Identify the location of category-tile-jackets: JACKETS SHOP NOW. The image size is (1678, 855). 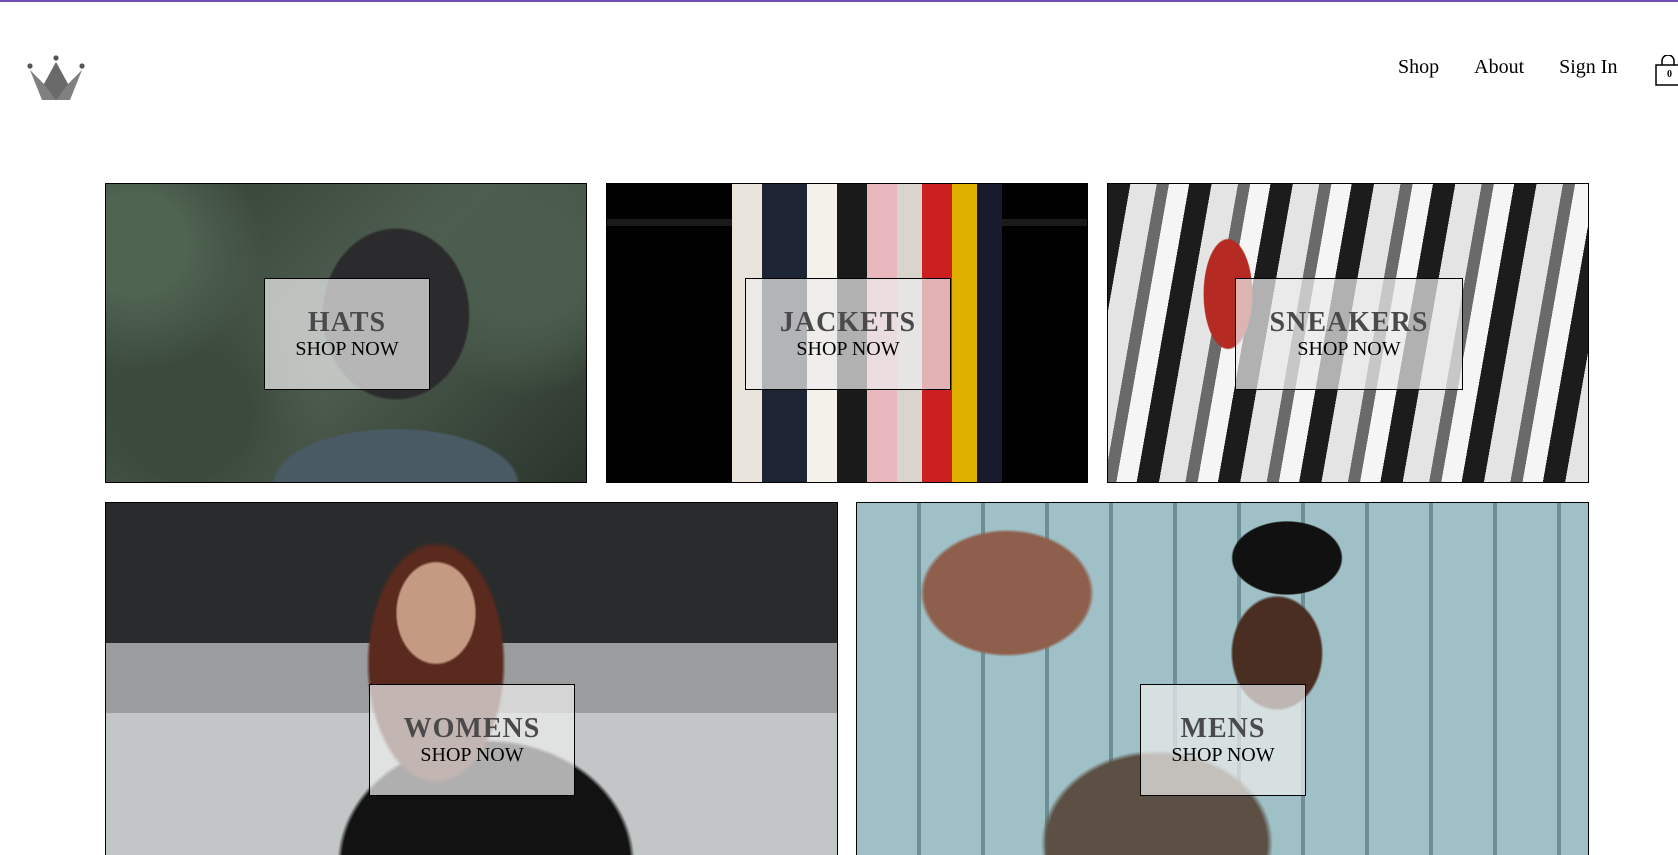
(847, 333).